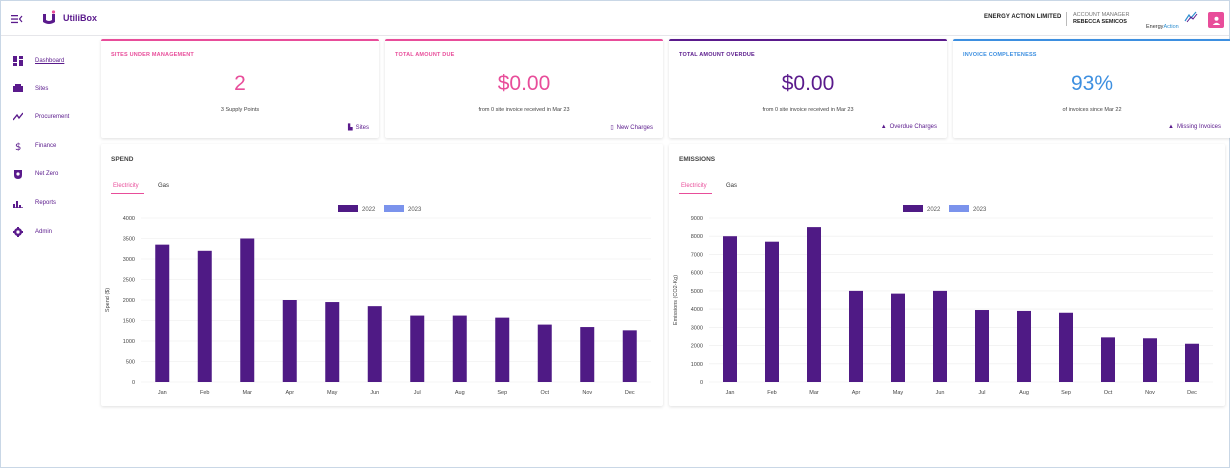 This screenshot has width=1230, height=468. I want to click on emissions-legend-swatch-2023, so click(959, 208).